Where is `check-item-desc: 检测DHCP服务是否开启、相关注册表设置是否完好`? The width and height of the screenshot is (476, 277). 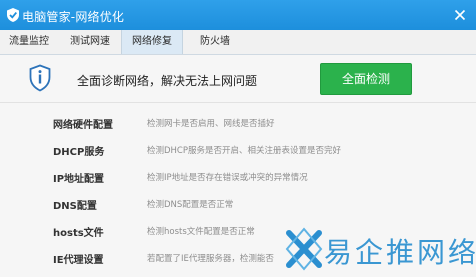 check-item-desc: 检测DHCP服务是否开启、相关注册表设置是否完好 is located at coordinates (244, 151).